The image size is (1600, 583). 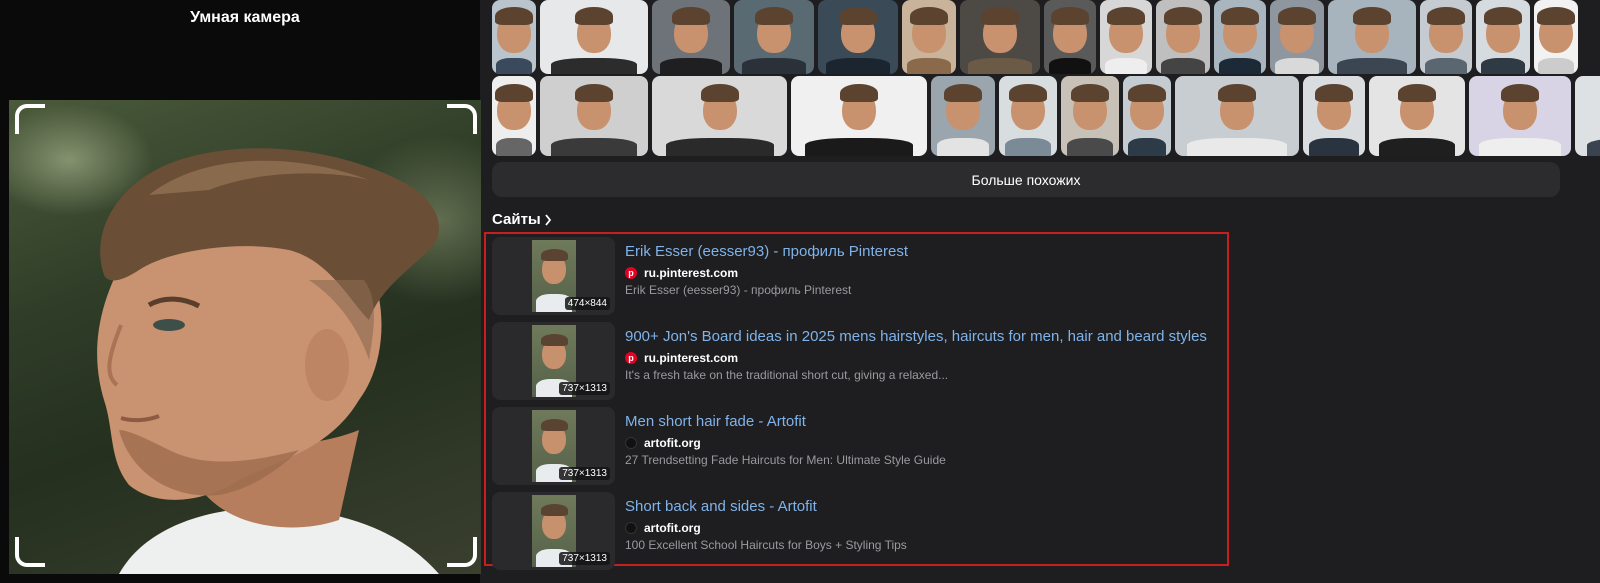 I want to click on chevron-right-icon, so click(x=548, y=219).